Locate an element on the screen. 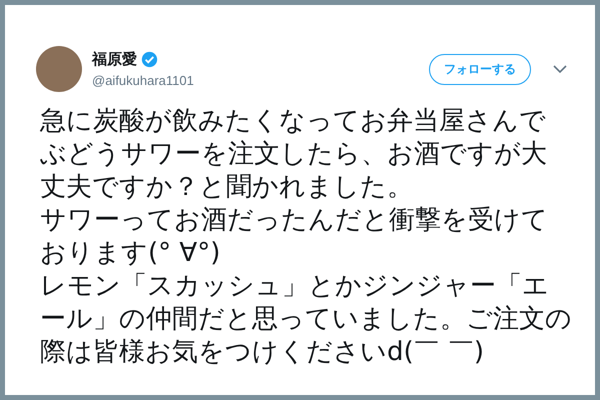 Image resolution: width=600 pixels, height=400 pixels. tweet-paragraph: サワーってお酒だったんだと衝撃を受けております(° ∀°) is located at coordinates (294, 237).